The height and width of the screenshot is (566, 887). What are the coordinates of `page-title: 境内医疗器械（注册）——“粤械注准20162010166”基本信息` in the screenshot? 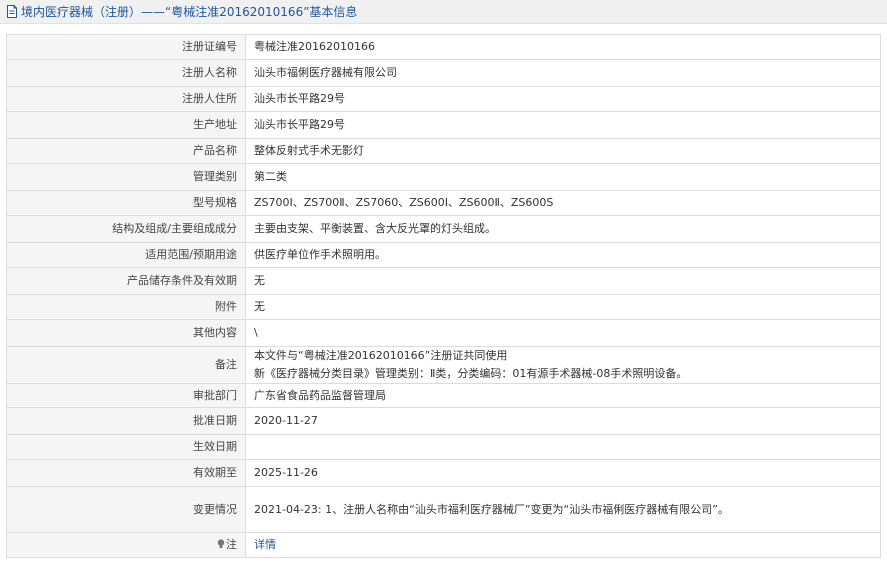 It's located at (189, 11).